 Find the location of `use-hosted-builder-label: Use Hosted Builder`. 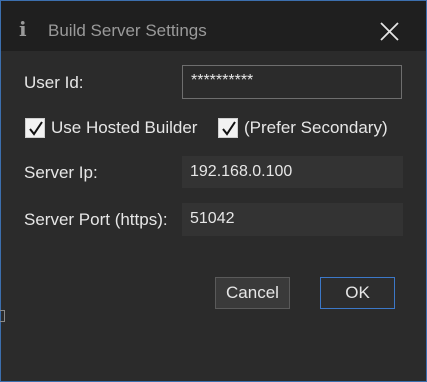

use-hosted-builder-label: Use Hosted Builder is located at coordinates (124, 127).